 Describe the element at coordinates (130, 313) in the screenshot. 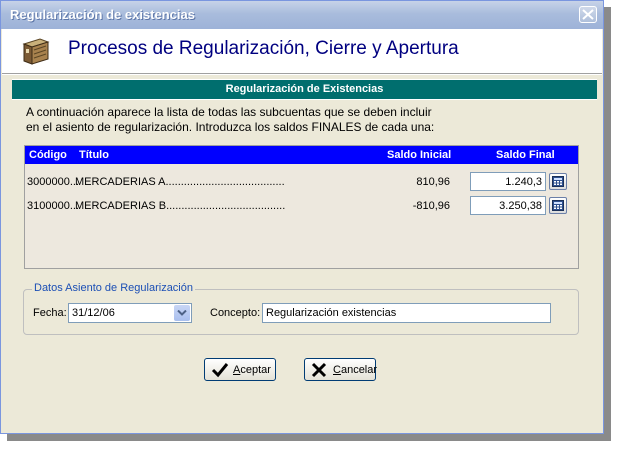

I see `fecha-dropdown: 31/12/06` at that location.